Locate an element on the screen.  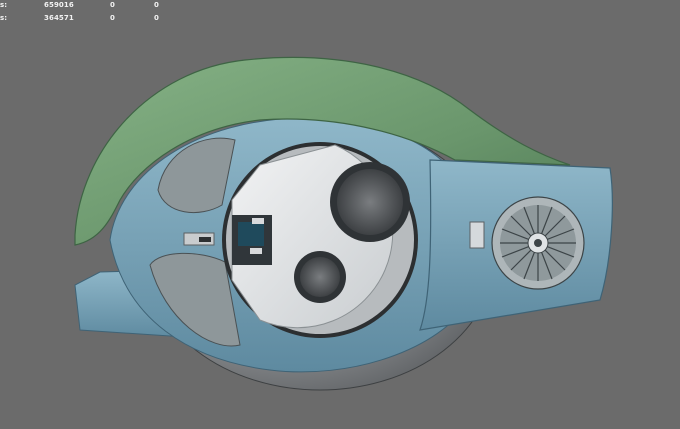
stats-value: 659016 is located at coordinates (59, 5).